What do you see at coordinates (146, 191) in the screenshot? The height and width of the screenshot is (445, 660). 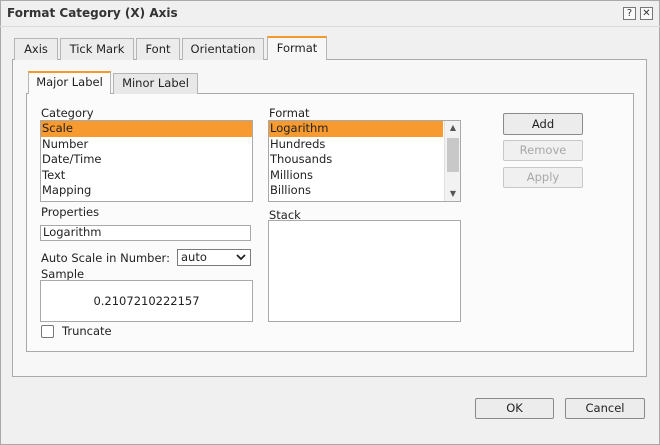 I see `list-item: Mapping` at bounding box center [146, 191].